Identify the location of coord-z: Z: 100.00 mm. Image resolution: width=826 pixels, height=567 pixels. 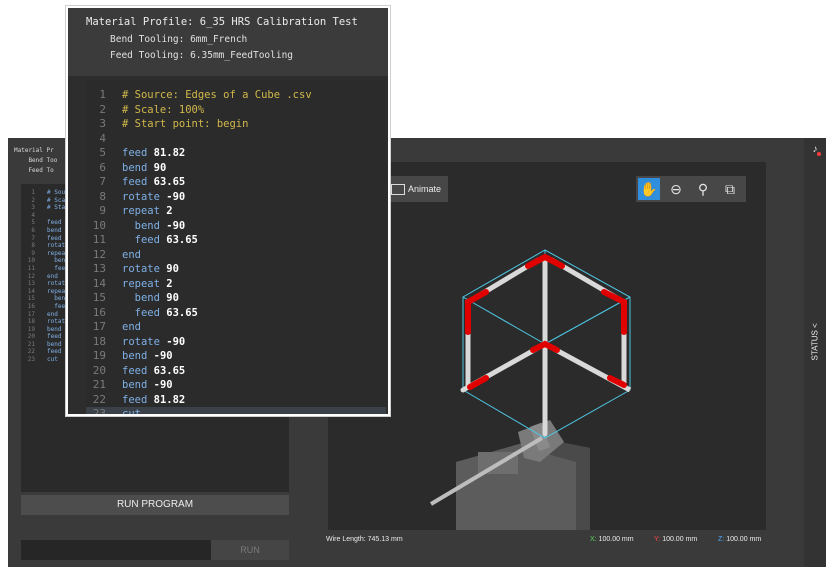
(739, 540).